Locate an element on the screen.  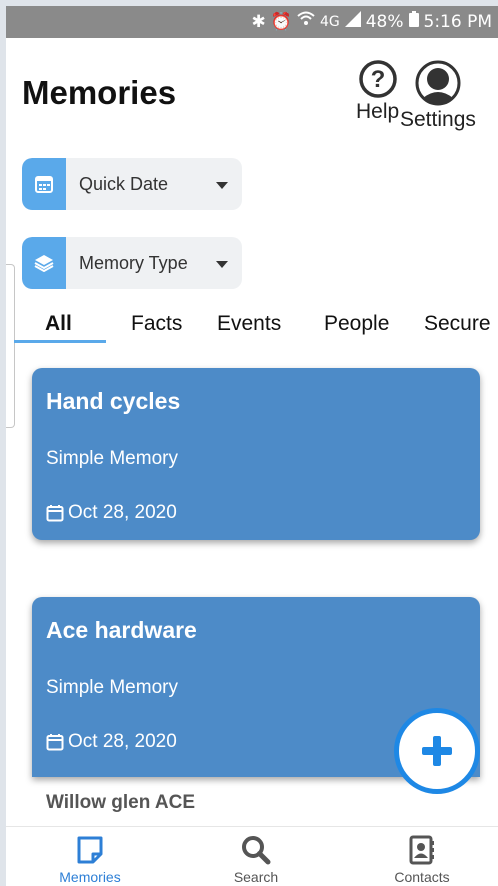
nav-contacts: Contacts is located at coordinates (422, 860).